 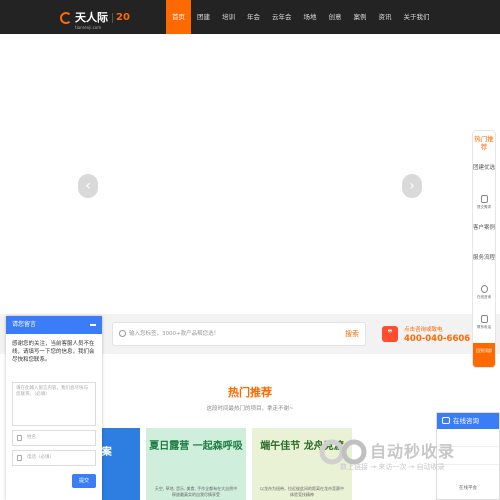 What do you see at coordinates (484, 258) in the screenshot?
I see `sidebar-item-process: 服务流程` at bounding box center [484, 258].